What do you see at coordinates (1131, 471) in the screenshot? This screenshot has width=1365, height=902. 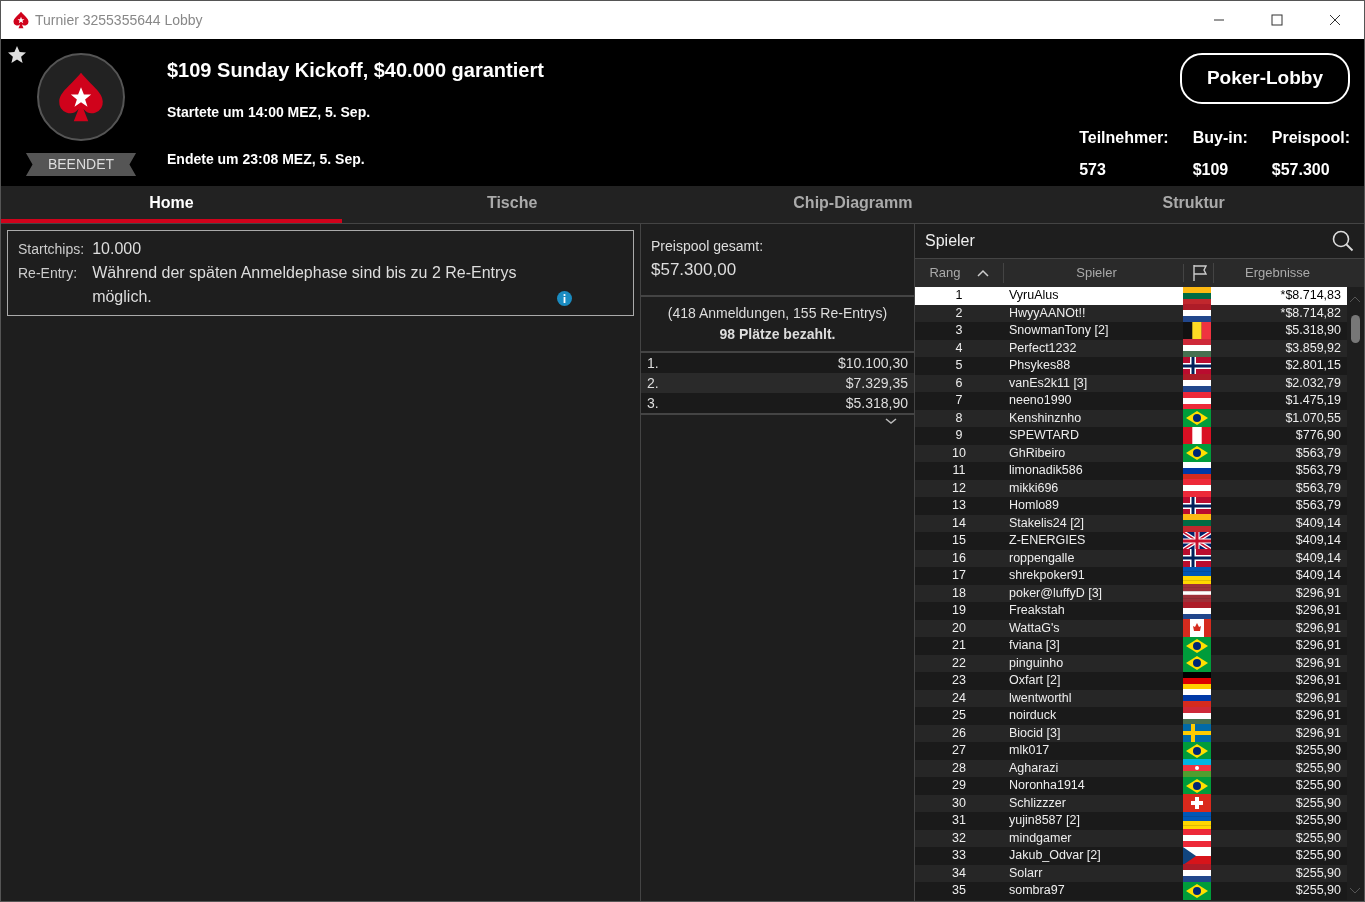 I see `player-row: 11 limonadik586 $563,79` at bounding box center [1131, 471].